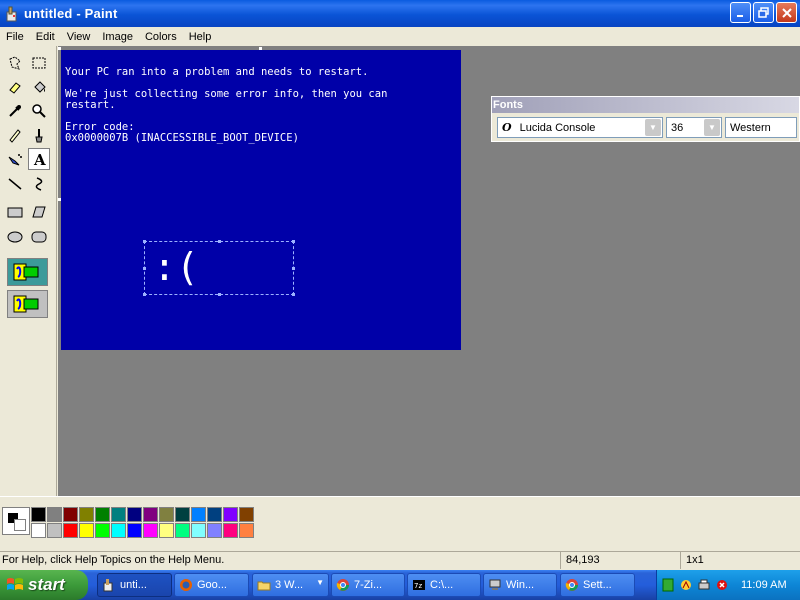 The height and width of the screenshot is (600, 800). What do you see at coordinates (117, 37) in the screenshot?
I see `menu-image: Image` at bounding box center [117, 37].